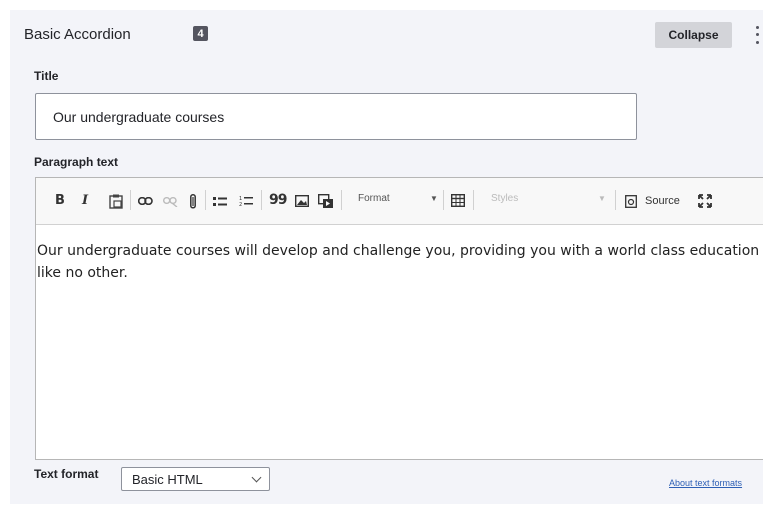 The height and width of the screenshot is (506, 763). Describe the element at coordinates (399, 201) in the screenshot. I see `editor-toolbar: B I 1 2 99 Format ▼ Styles ▼ Source` at that location.